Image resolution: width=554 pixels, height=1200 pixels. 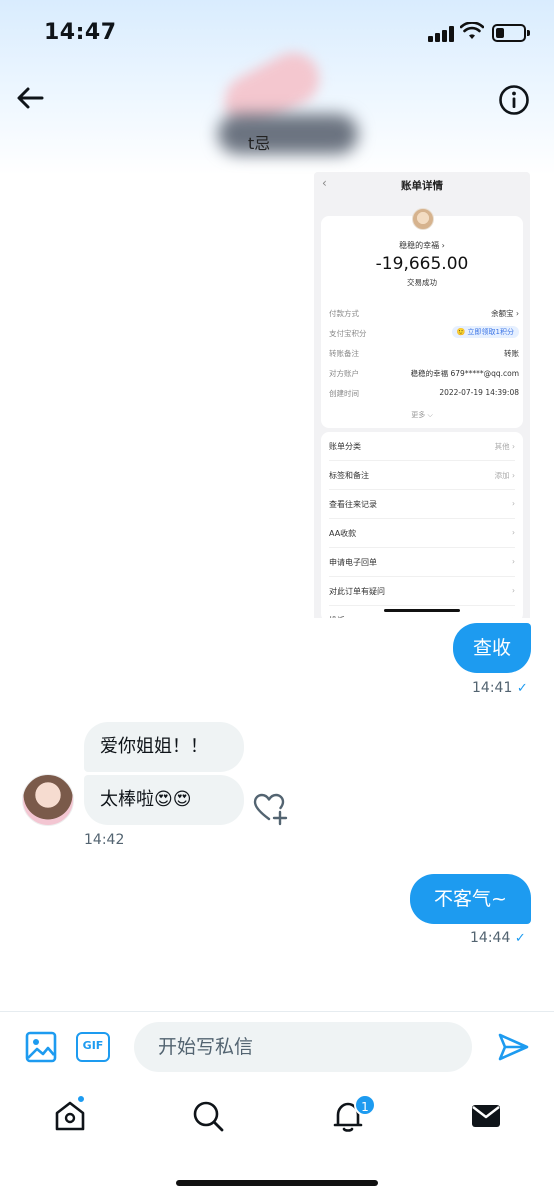 I want to click on send-icon, so click(x=513, y=1047).